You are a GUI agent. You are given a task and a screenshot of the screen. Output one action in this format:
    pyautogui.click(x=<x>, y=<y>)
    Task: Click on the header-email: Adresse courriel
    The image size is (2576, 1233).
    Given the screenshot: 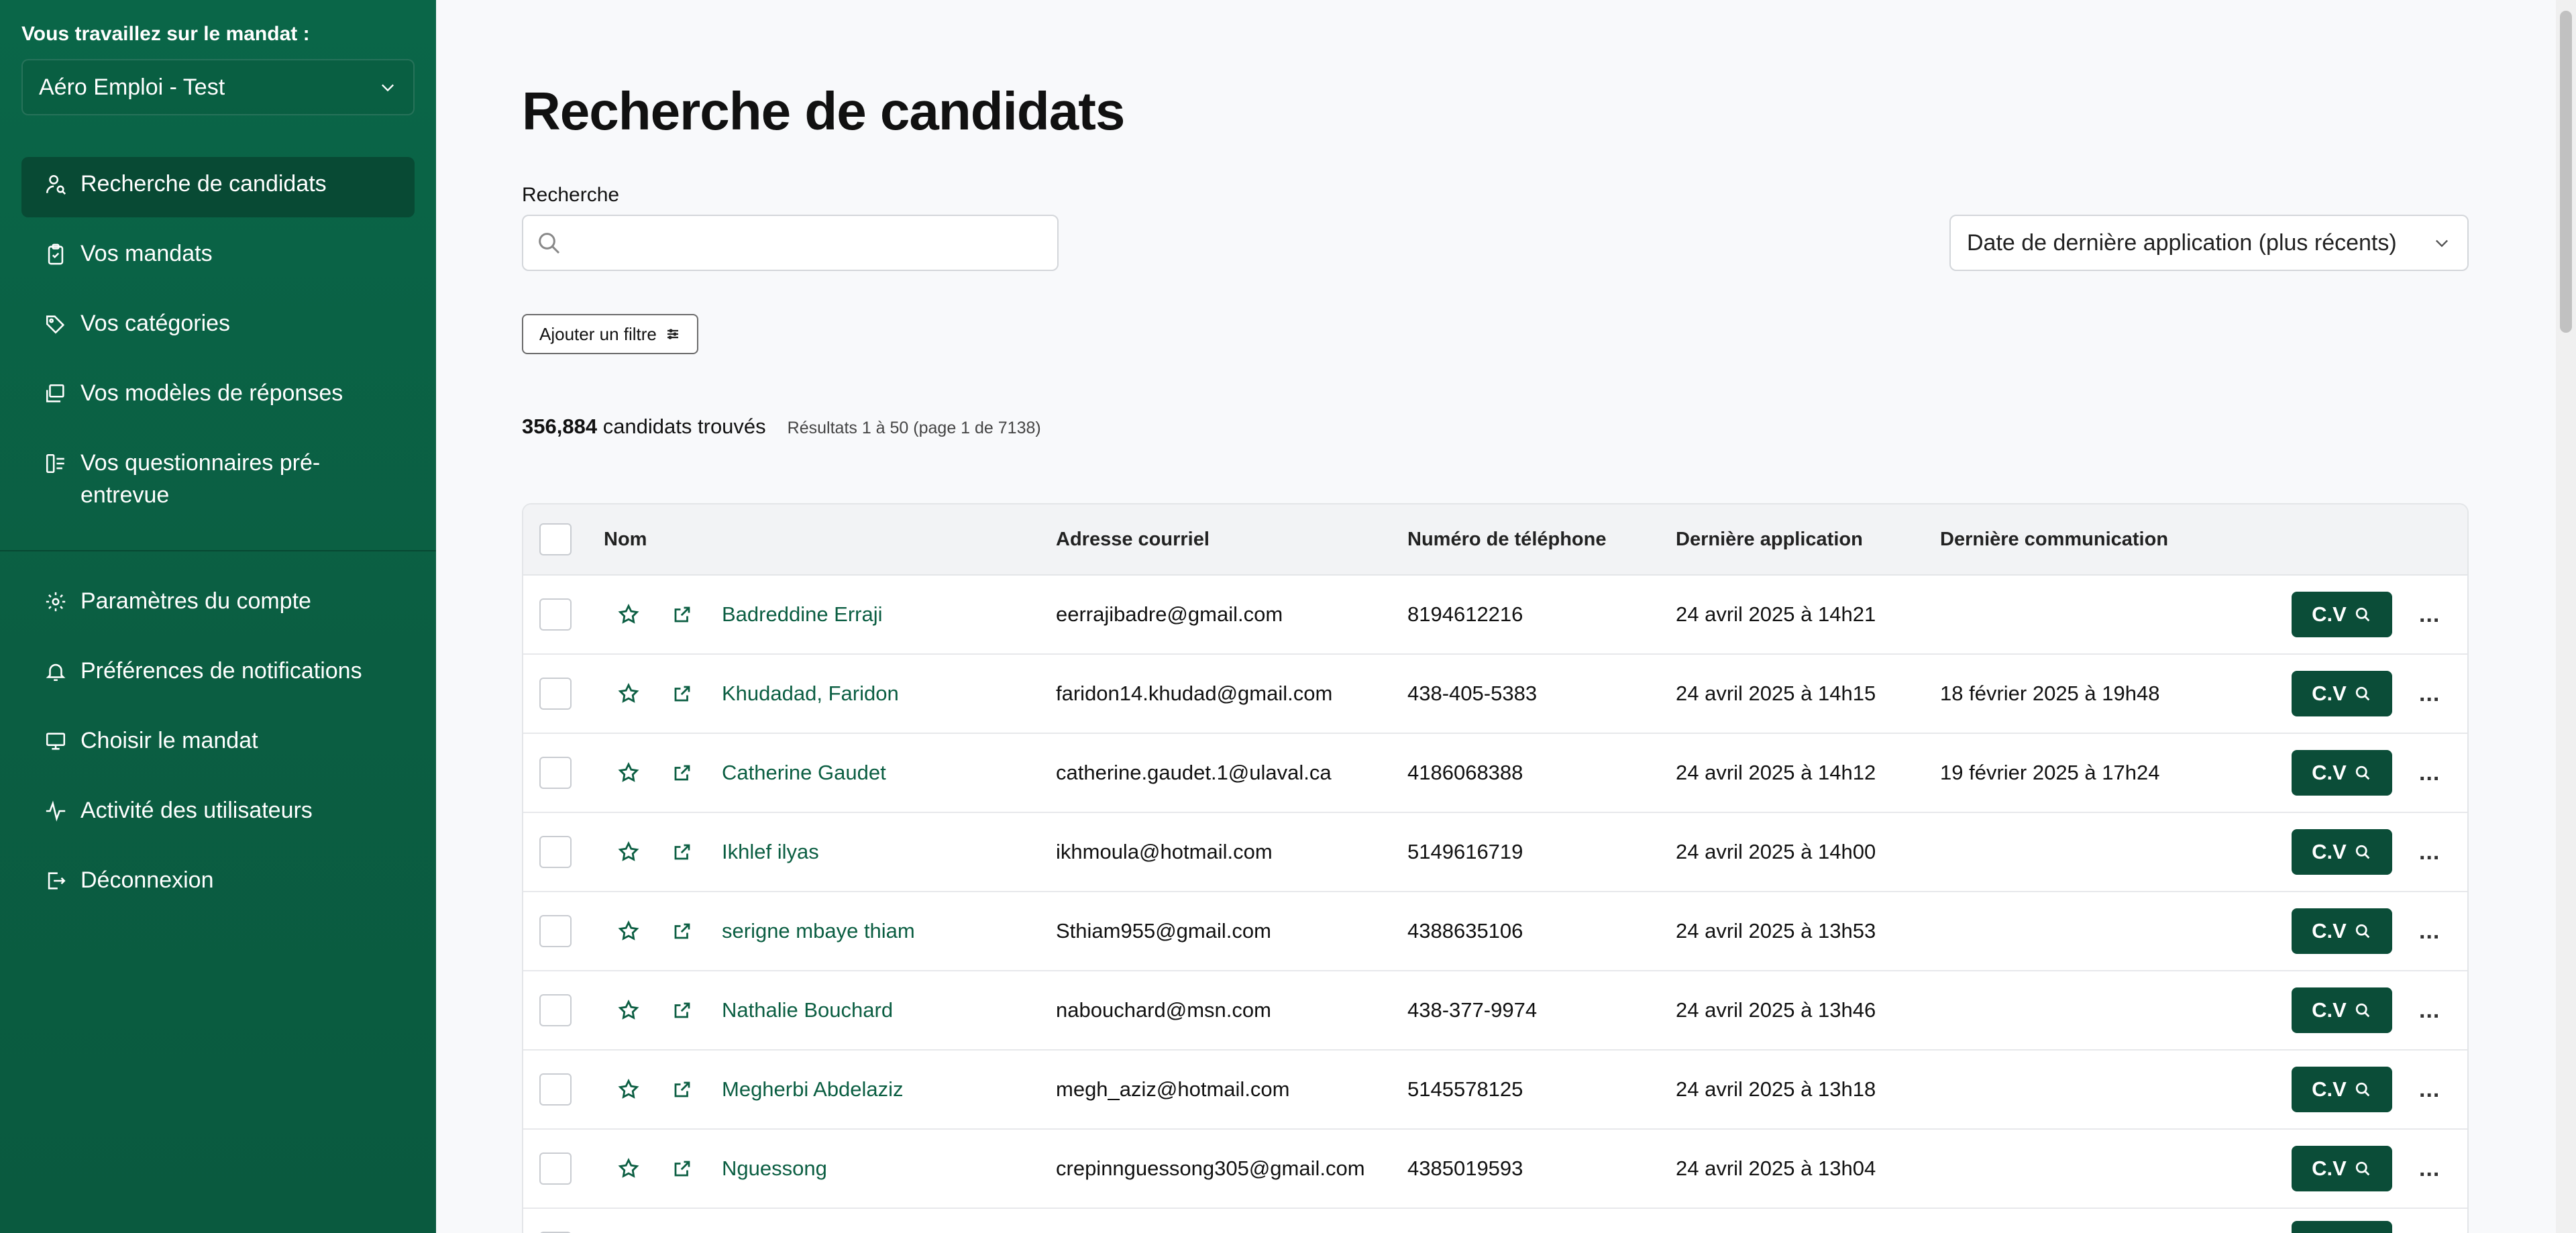 What is the action you would take?
    pyautogui.click(x=1133, y=539)
    